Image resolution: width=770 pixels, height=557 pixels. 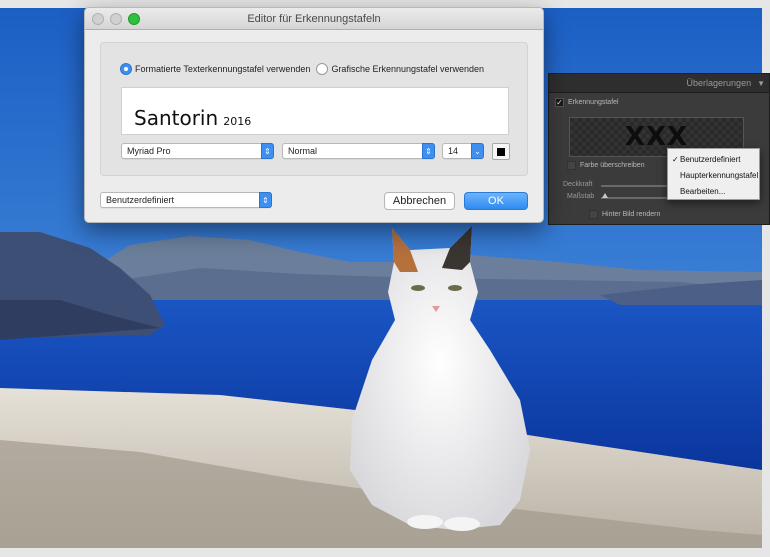 I want to click on scale-slider-knob, so click(x=605, y=195).